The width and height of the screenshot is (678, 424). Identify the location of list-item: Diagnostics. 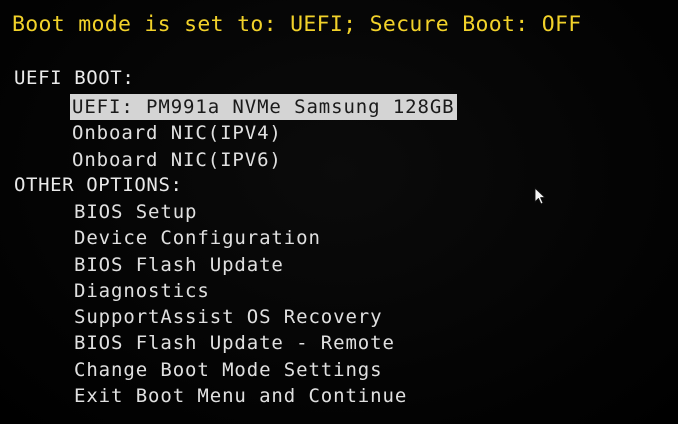
(240, 291).